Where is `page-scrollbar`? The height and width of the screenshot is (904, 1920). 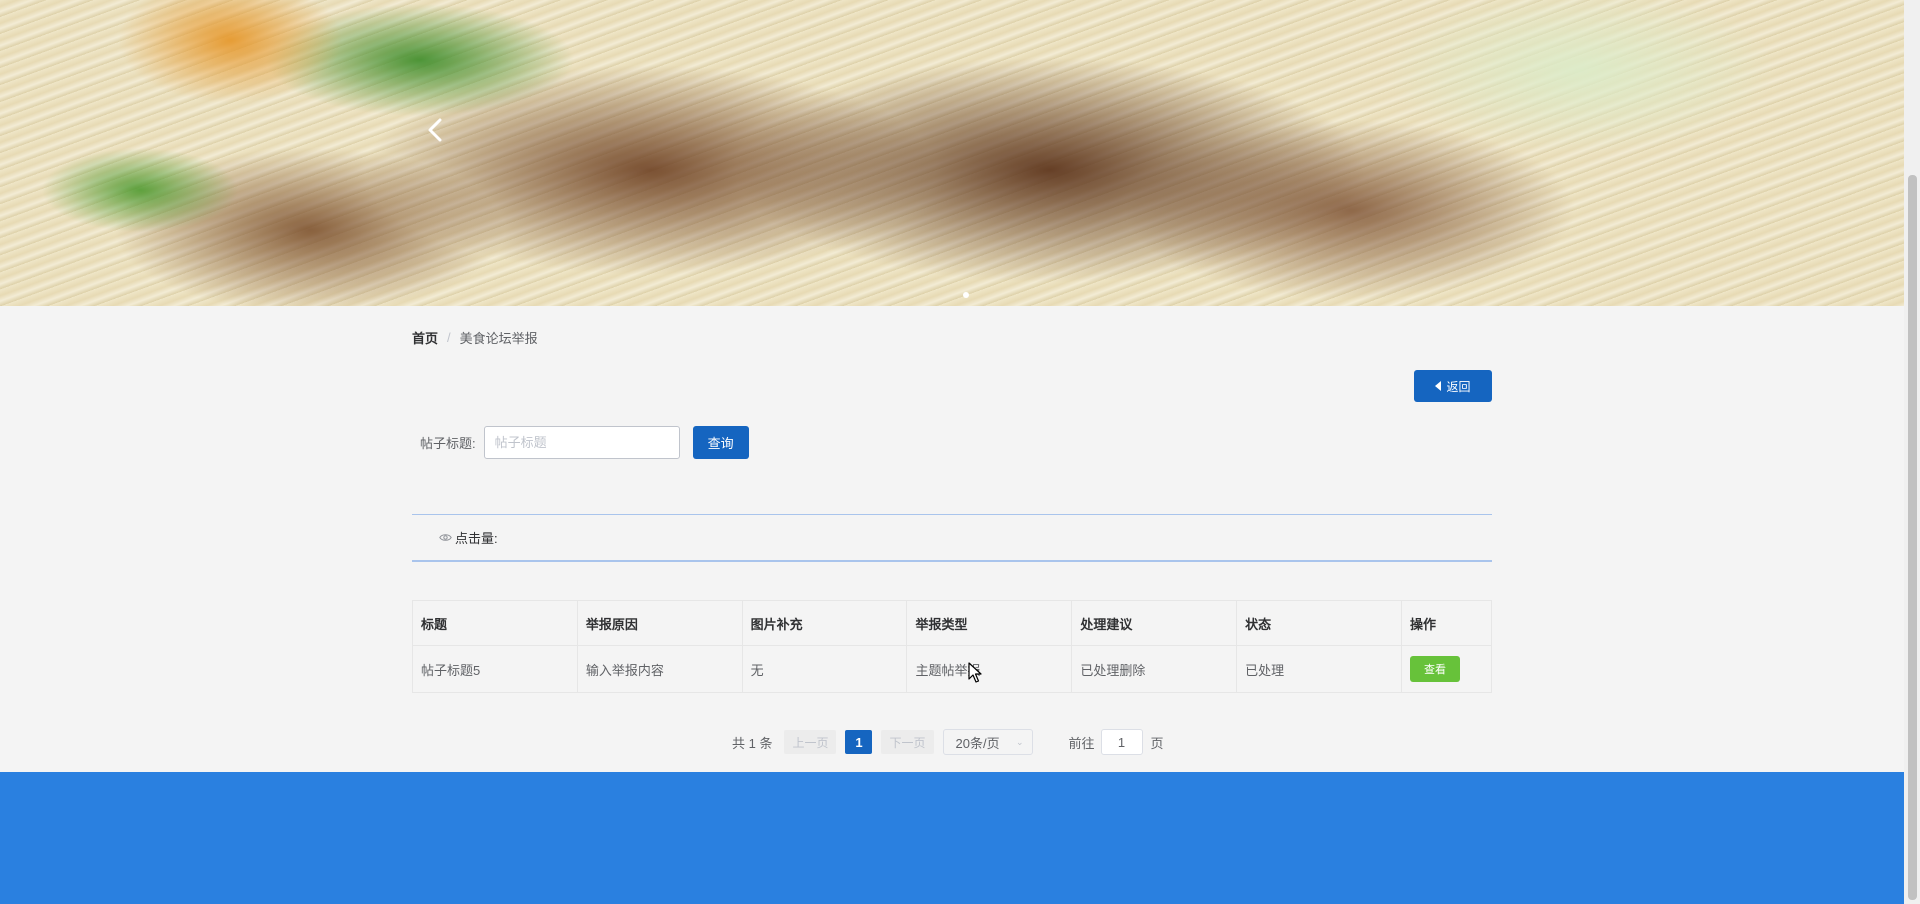
page-scrollbar is located at coordinates (1912, 452).